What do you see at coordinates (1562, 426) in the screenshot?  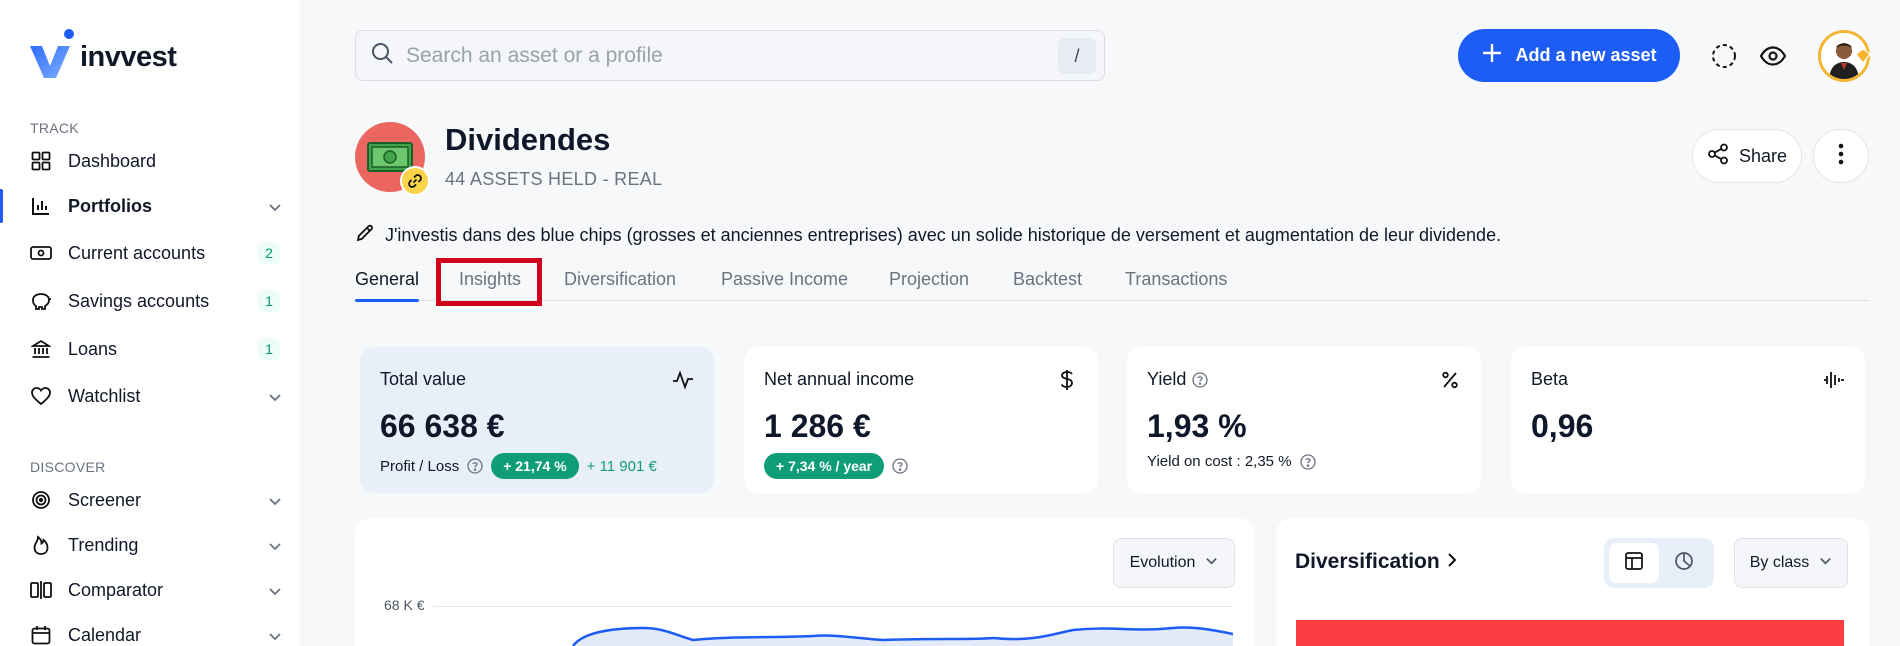 I see `beta-value: 0,96` at bounding box center [1562, 426].